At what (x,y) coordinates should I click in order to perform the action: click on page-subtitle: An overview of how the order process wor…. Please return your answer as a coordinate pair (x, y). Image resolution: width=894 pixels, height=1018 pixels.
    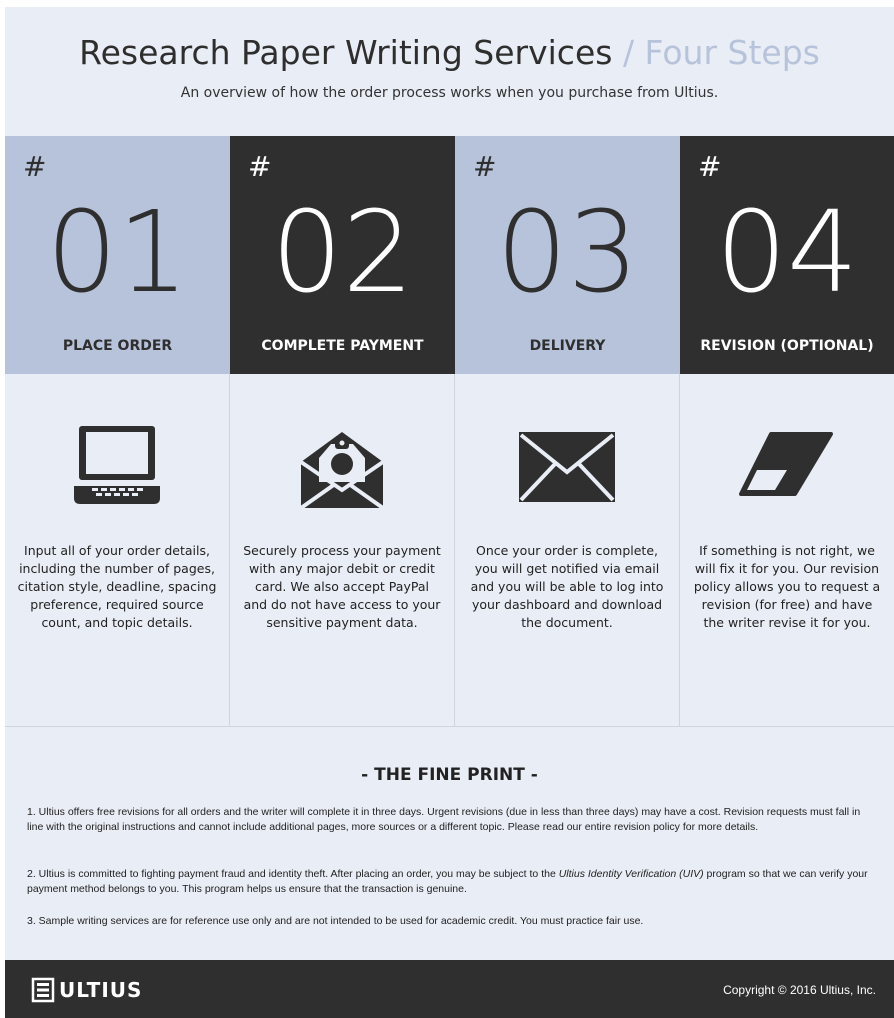
    Looking at the image, I should click on (449, 93).